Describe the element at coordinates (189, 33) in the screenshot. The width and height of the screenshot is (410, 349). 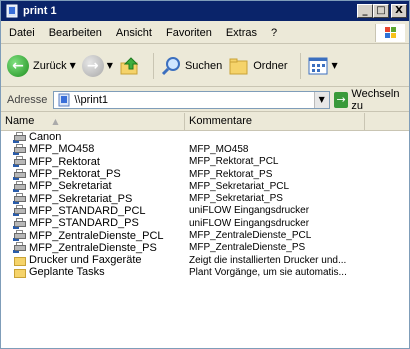
I see `menu-favoriten: Favoriten` at that location.